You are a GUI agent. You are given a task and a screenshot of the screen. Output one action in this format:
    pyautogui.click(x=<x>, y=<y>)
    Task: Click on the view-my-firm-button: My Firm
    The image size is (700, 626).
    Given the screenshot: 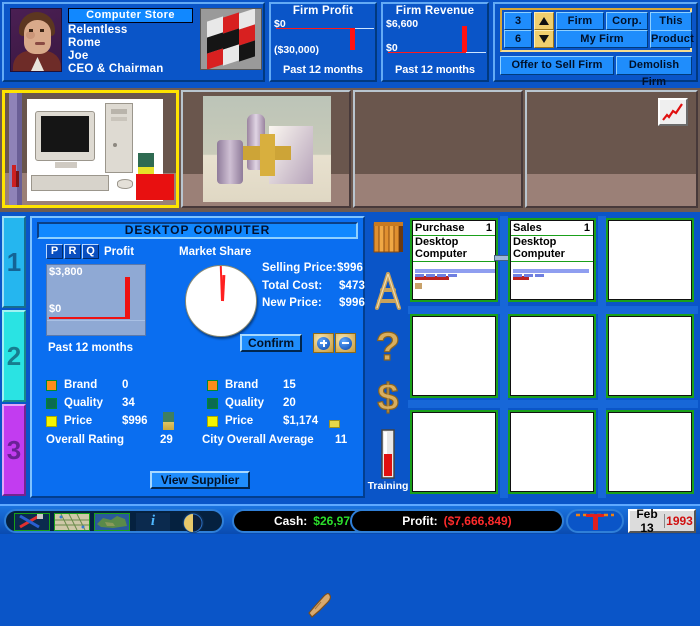 What is the action you would take?
    pyautogui.click(x=602, y=39)
    